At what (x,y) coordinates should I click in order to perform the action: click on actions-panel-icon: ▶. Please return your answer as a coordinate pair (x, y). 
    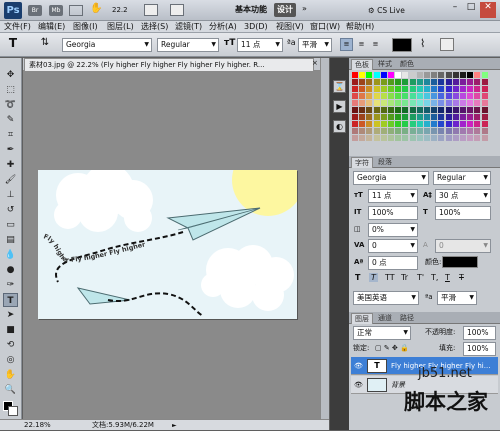
    Looking at the image, I should click on (339, 106).